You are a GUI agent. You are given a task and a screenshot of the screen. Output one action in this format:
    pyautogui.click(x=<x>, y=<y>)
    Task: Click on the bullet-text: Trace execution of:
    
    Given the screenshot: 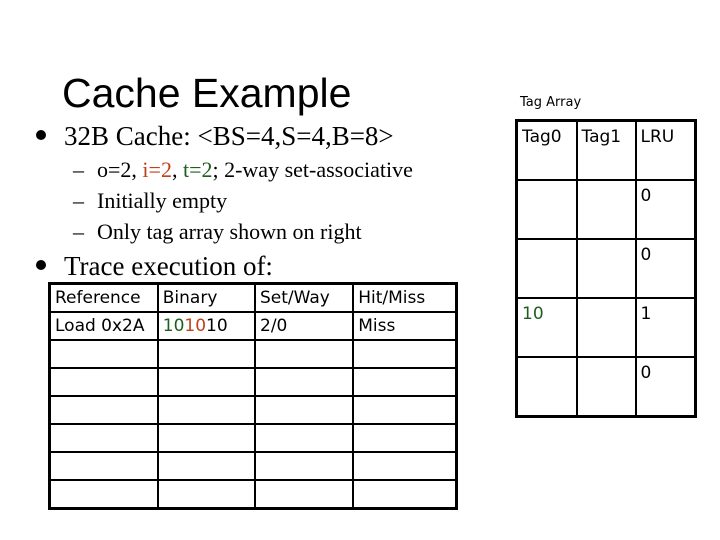 What is the action you would take?
    pyautogui.click(x=168, y=266)
    